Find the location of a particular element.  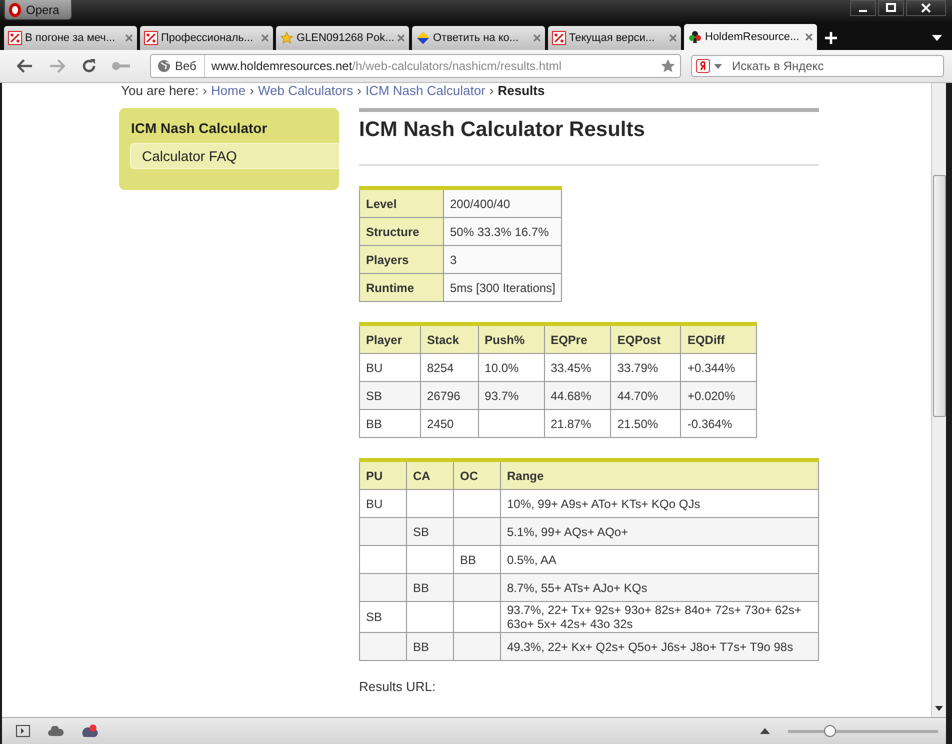

maximize-icon is located at coordinates (891, 8).